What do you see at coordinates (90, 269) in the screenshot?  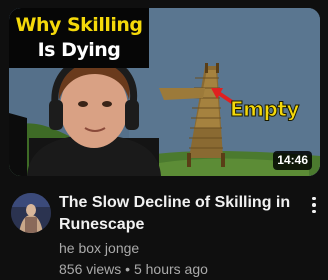 I see `view-count: 856 views` at bounding box center [90, 269].